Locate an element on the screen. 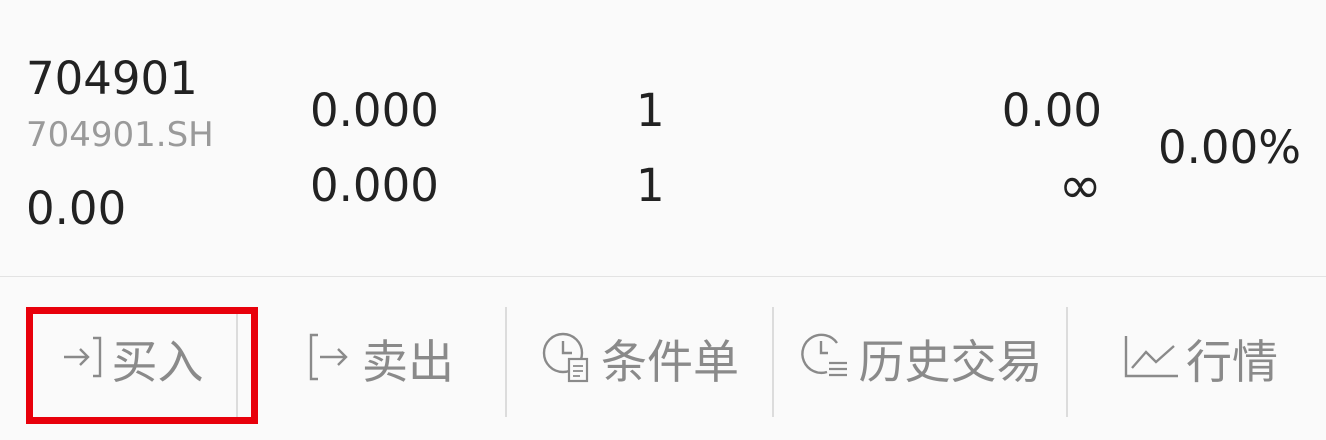 The height and width of the screenshot is (440, 1326). cost-price-2: 0.000 is located at coordinates (374, 185).